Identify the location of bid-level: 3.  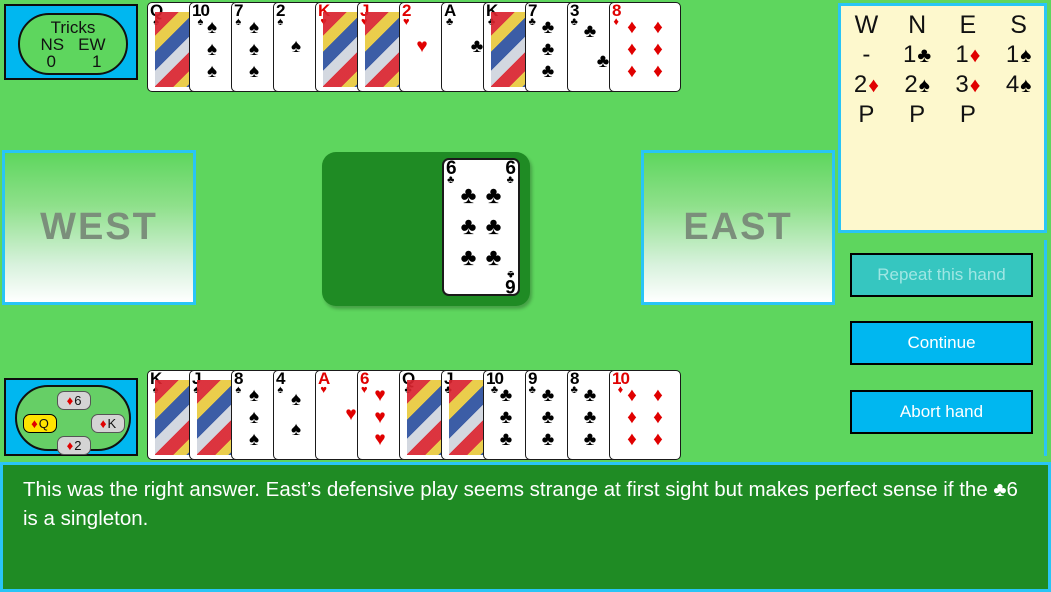
(962, 84).